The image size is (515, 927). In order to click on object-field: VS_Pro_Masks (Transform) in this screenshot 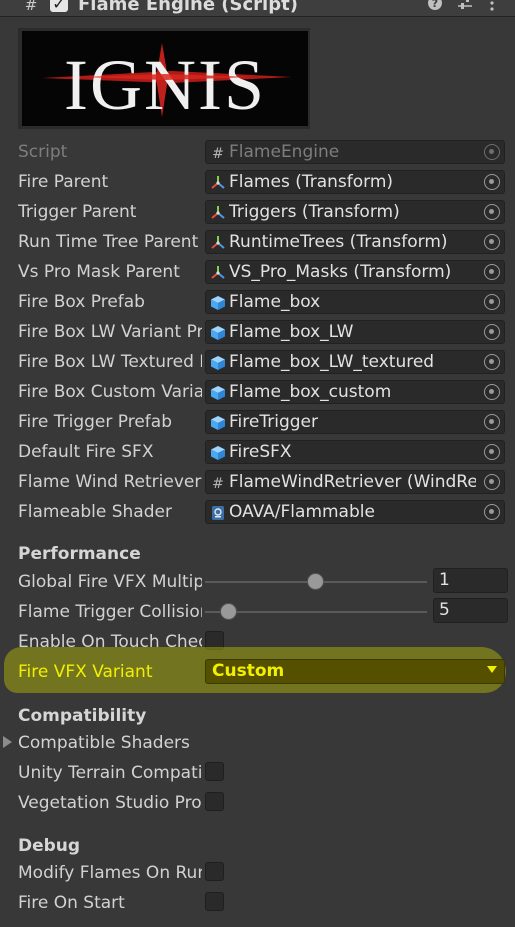, I will do `click(355, 272)`.